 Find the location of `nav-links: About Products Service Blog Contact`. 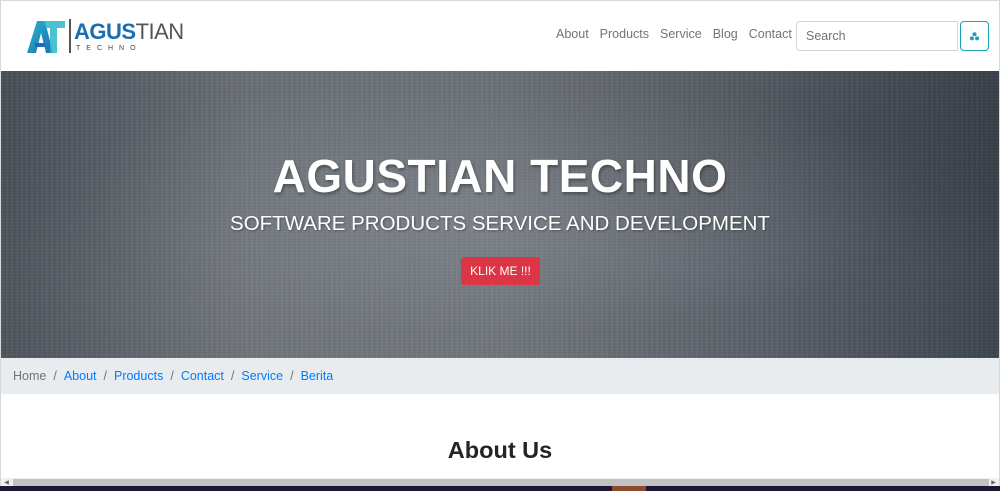

nav-links: About Products Service Blog Contact is located at coordinates (679, 34).